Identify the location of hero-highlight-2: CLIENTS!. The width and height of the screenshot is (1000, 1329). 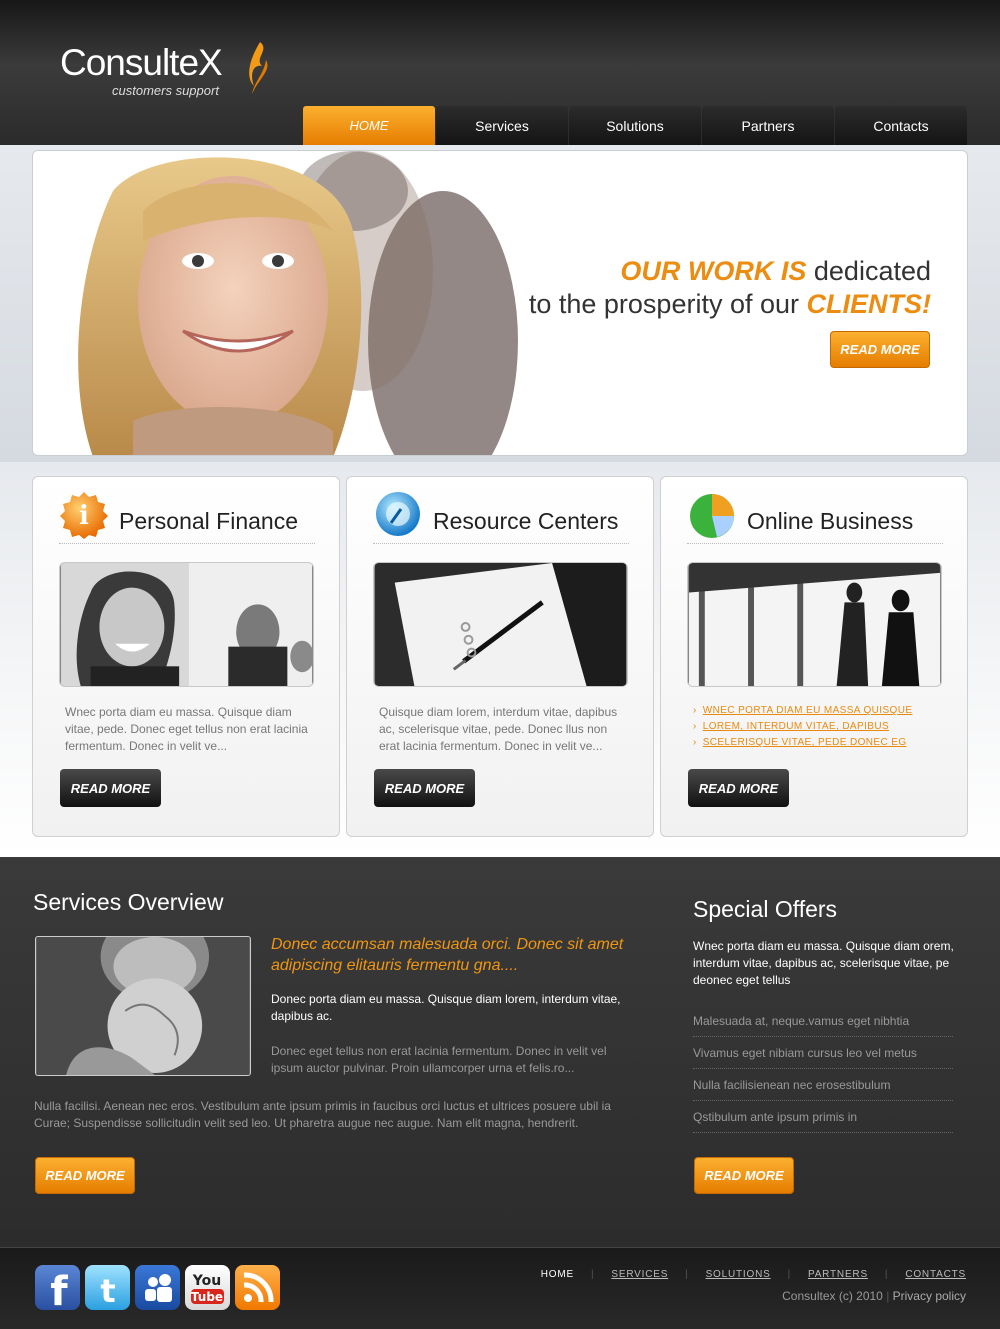
(869, 304).